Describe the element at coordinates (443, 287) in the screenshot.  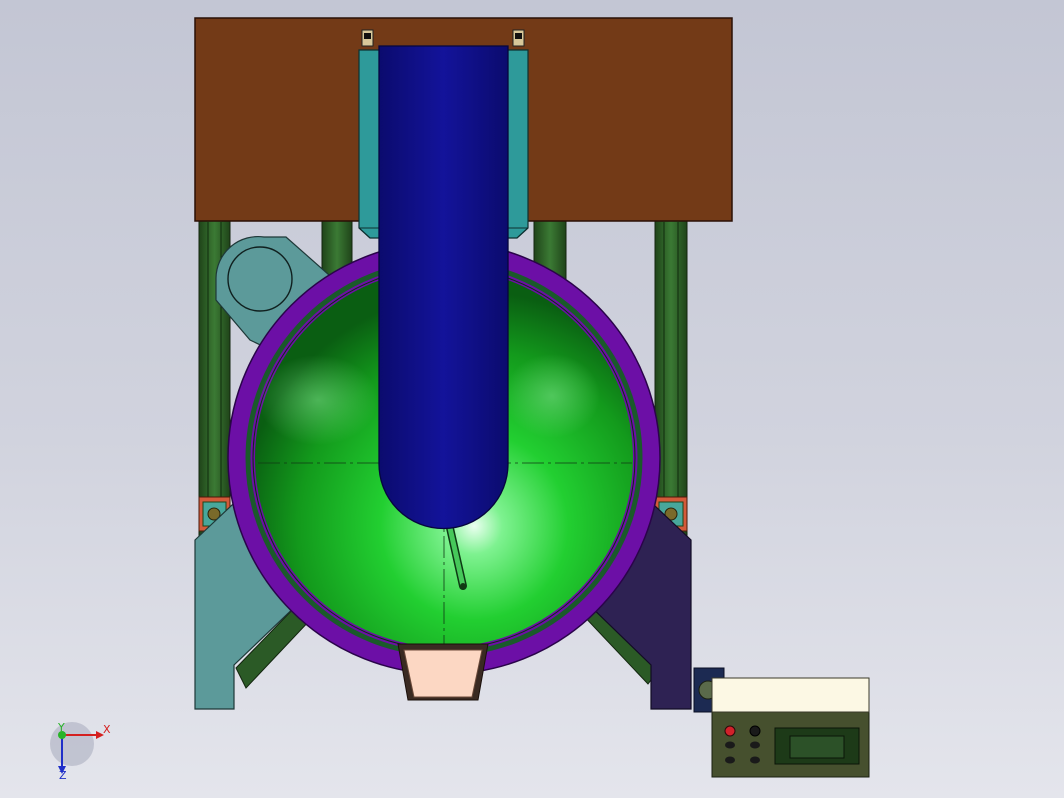
I see `mixing-arm` at that location.